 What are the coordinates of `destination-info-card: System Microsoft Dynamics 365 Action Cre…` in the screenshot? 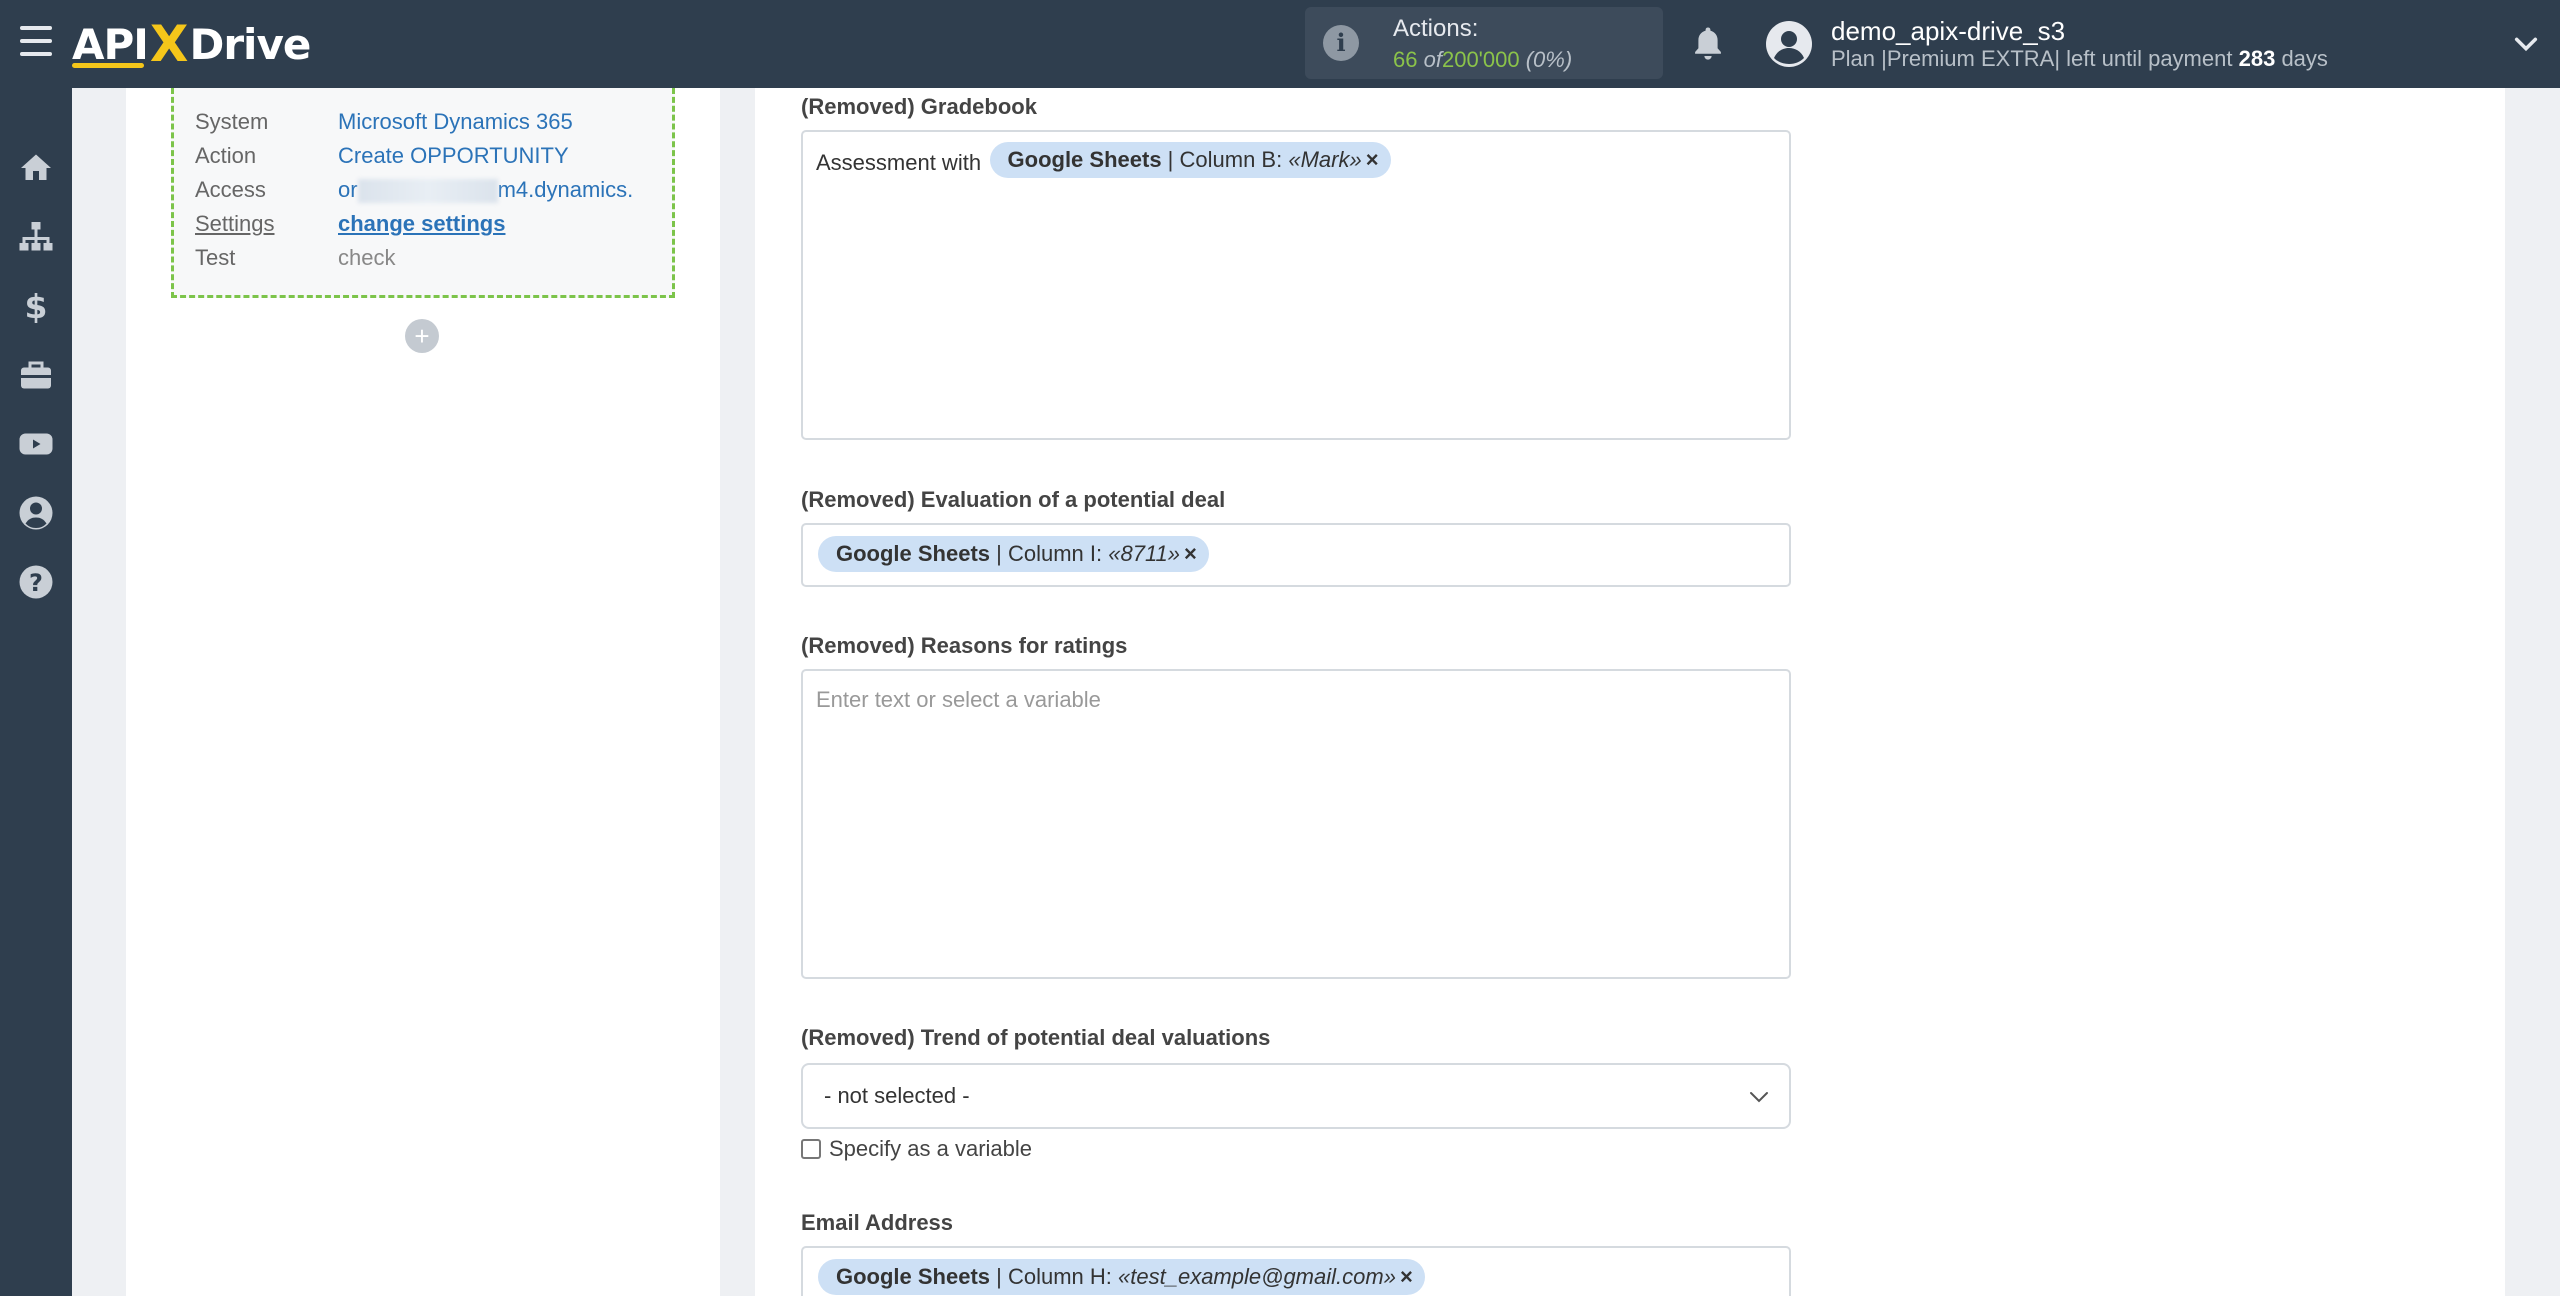 It's located at (423, 193).